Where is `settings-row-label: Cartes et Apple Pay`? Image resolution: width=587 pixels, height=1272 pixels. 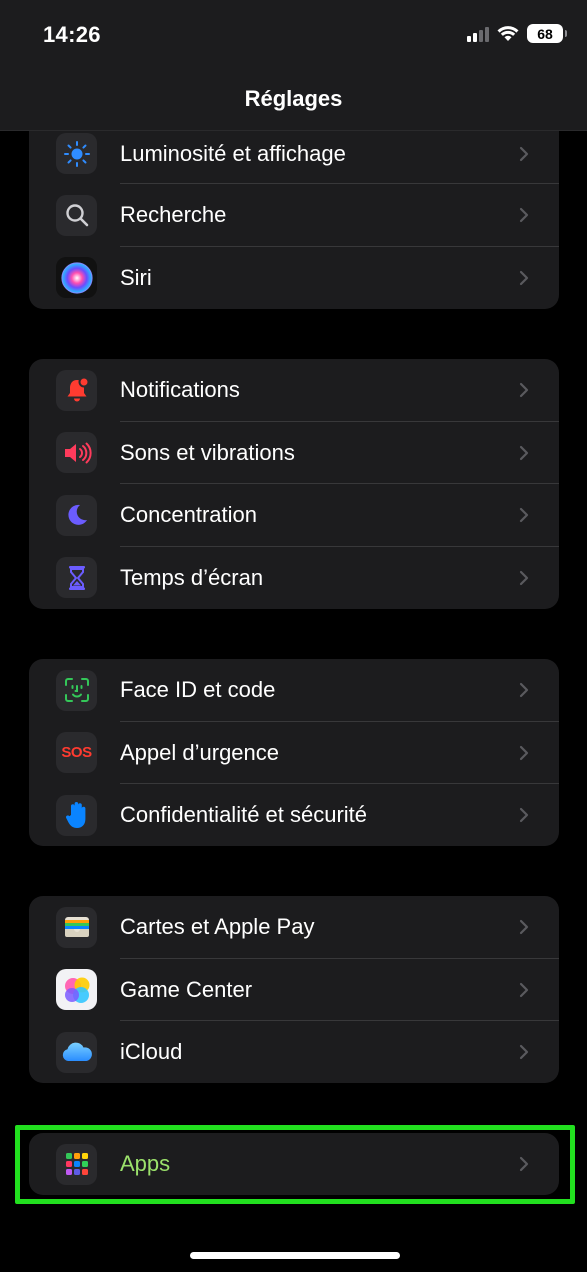 settings-row-label: Cartes et Apple Pay is located at coordinates (217, 927).